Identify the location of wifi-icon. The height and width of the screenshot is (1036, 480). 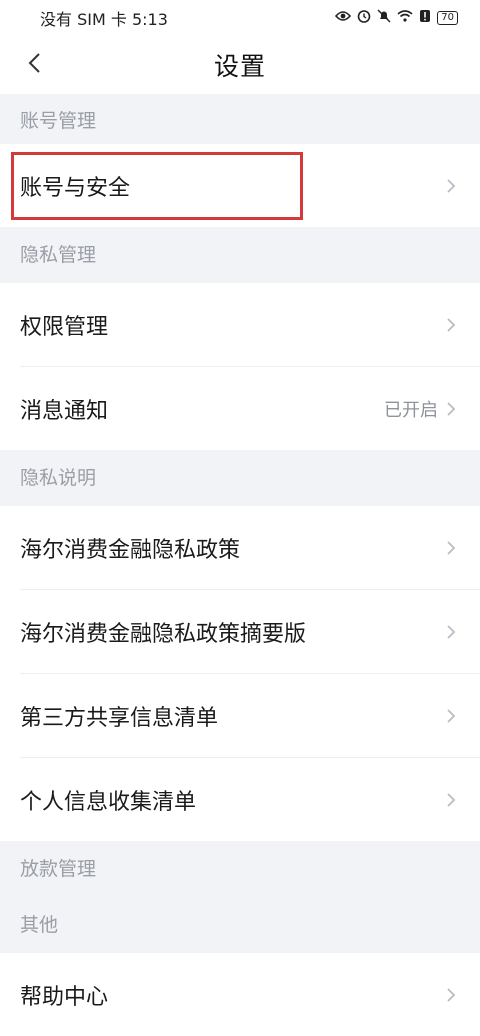
(405, 18).